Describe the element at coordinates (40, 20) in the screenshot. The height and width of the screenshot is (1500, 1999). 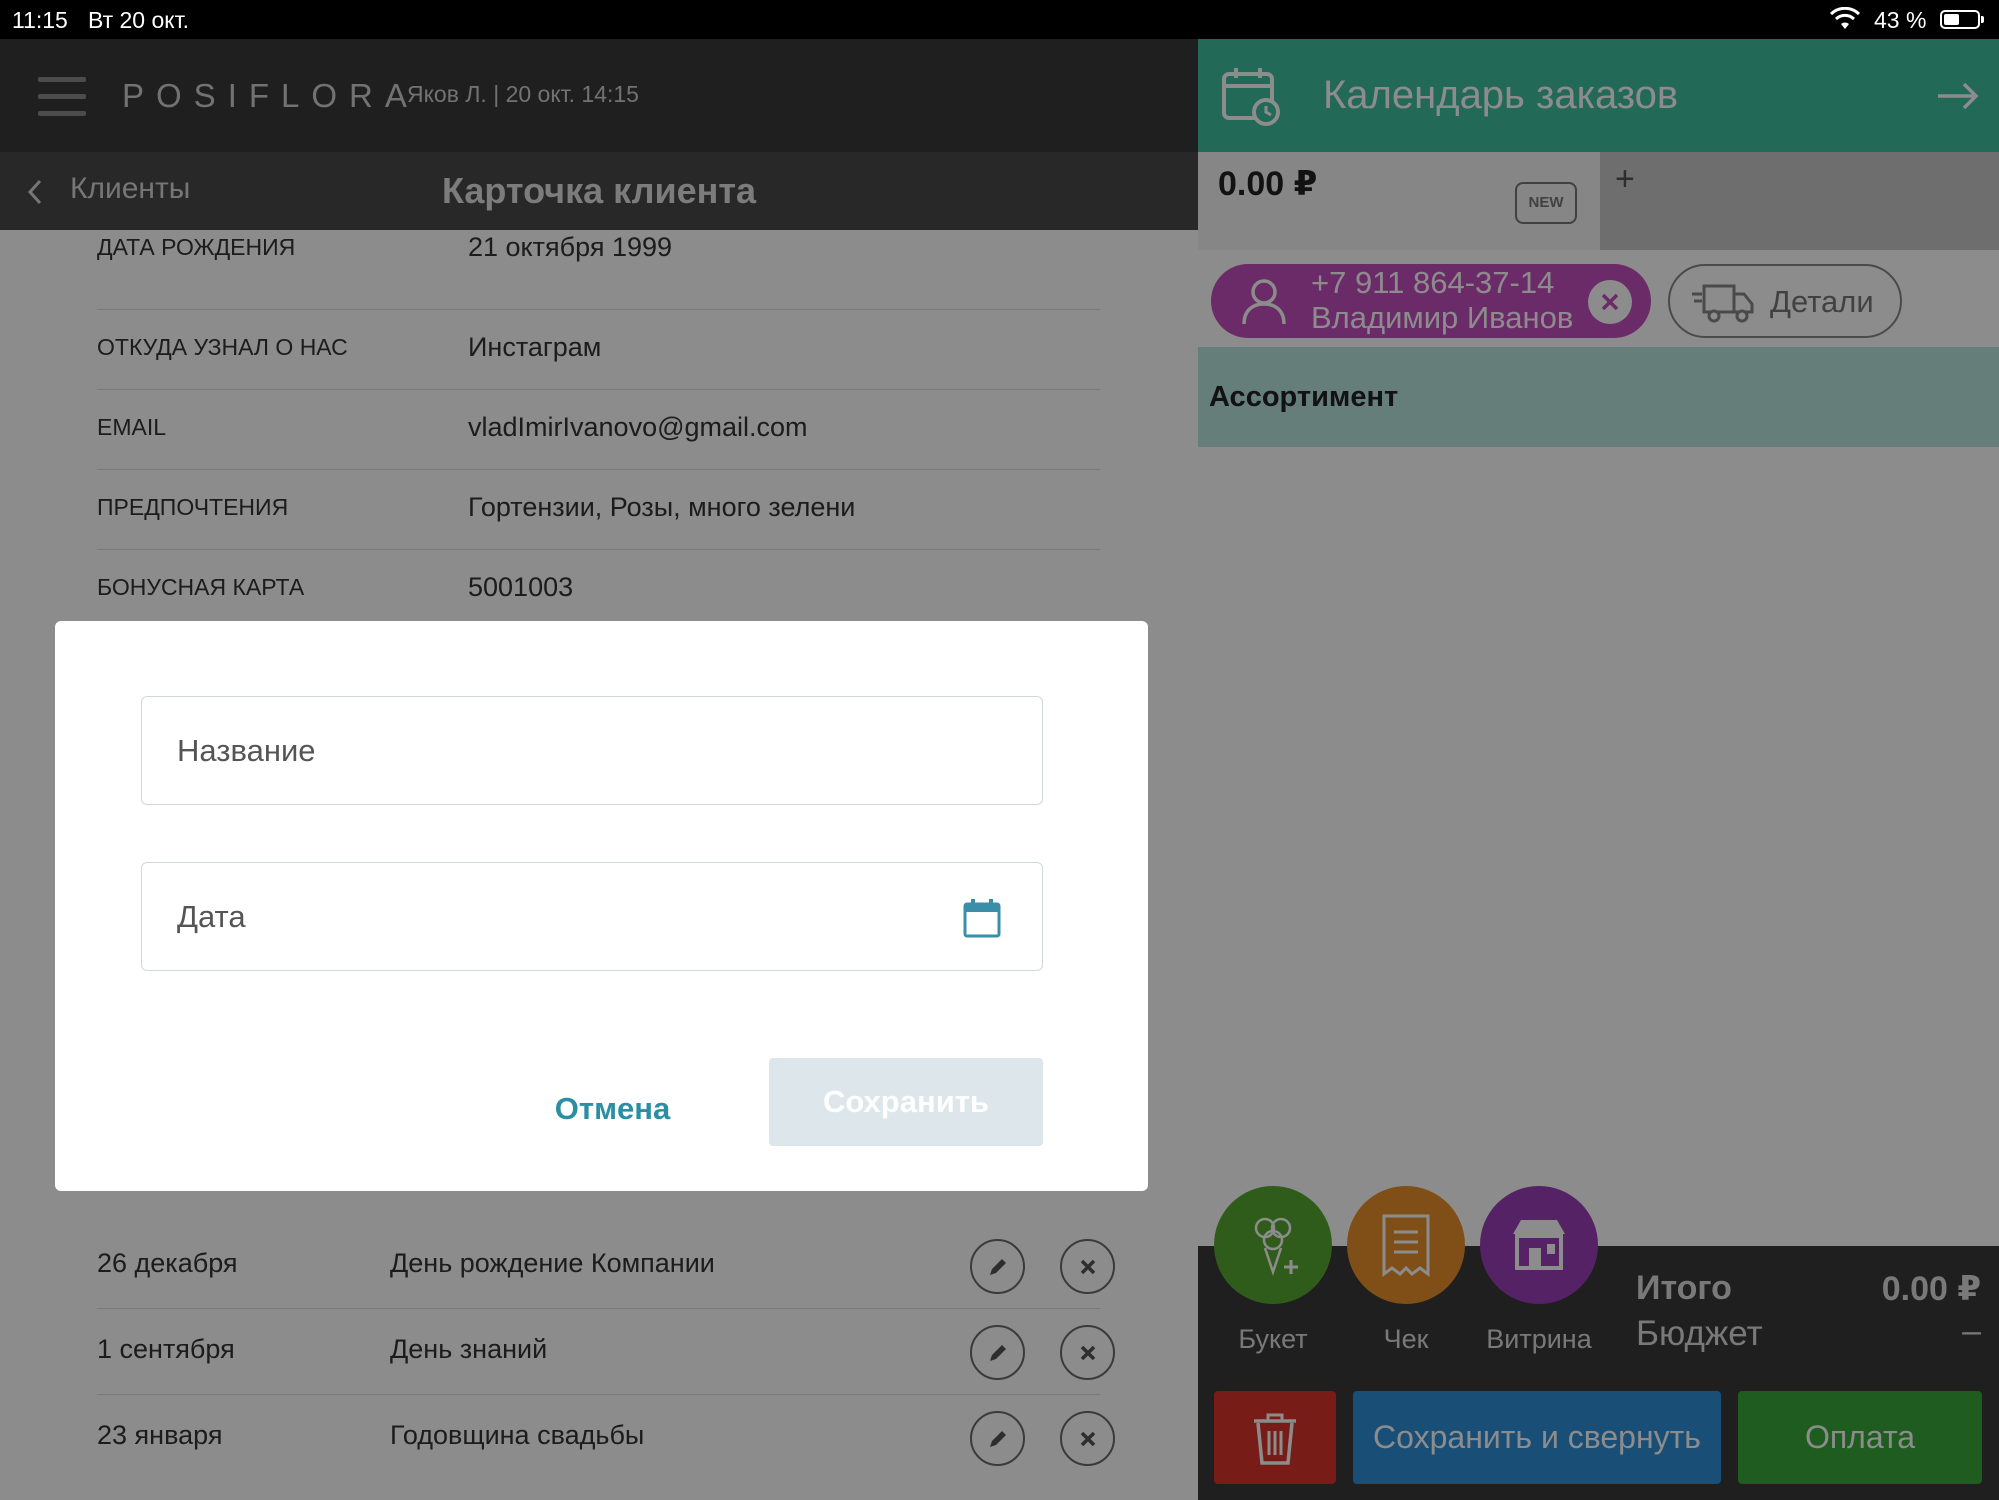
I see `status-time: 11:15` at that location.